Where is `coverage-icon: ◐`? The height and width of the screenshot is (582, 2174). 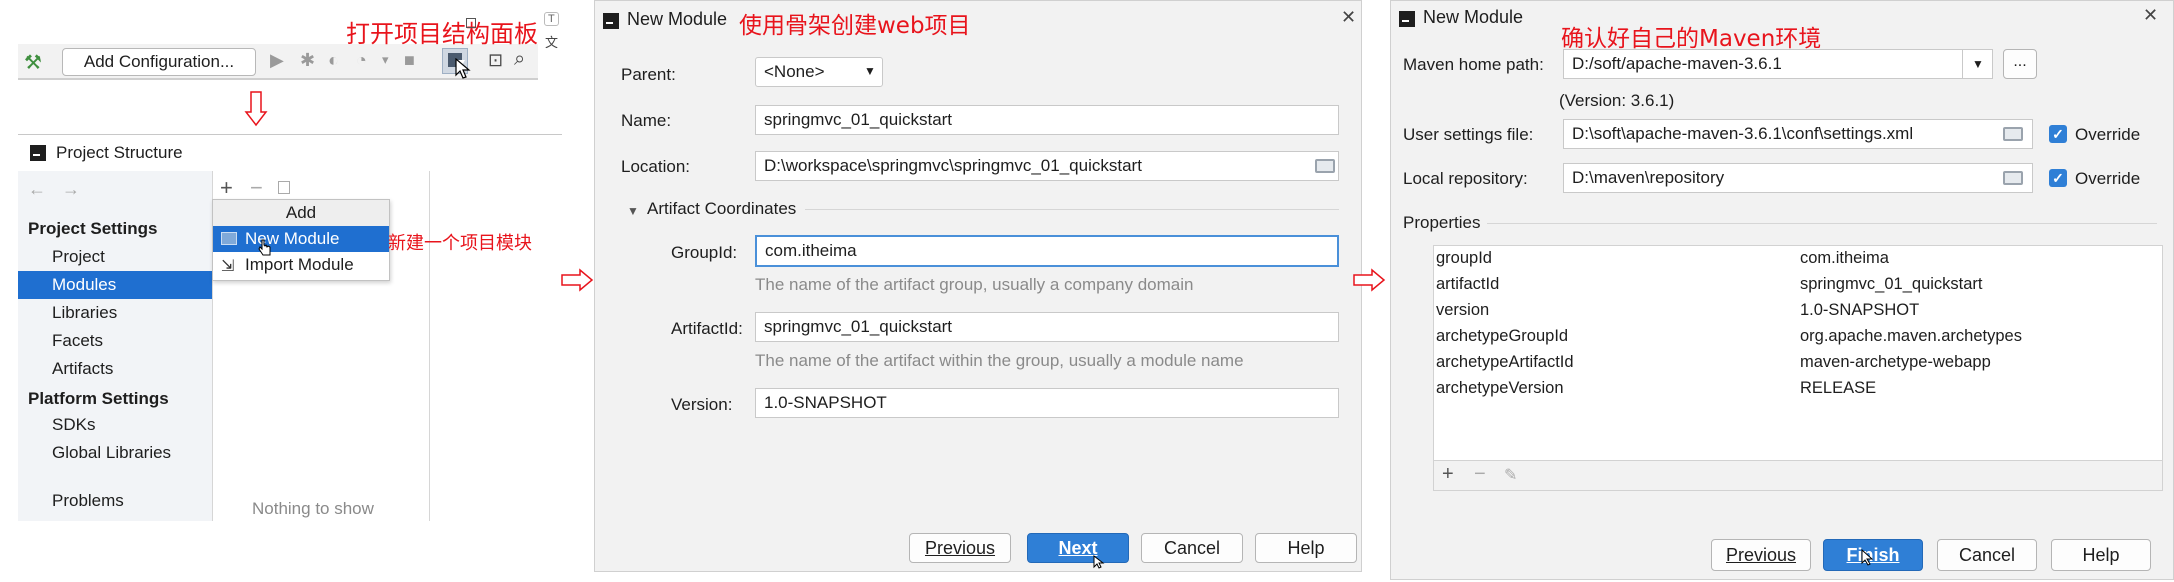
coverage-icon: ◐ is located at coordinates (333, 60).